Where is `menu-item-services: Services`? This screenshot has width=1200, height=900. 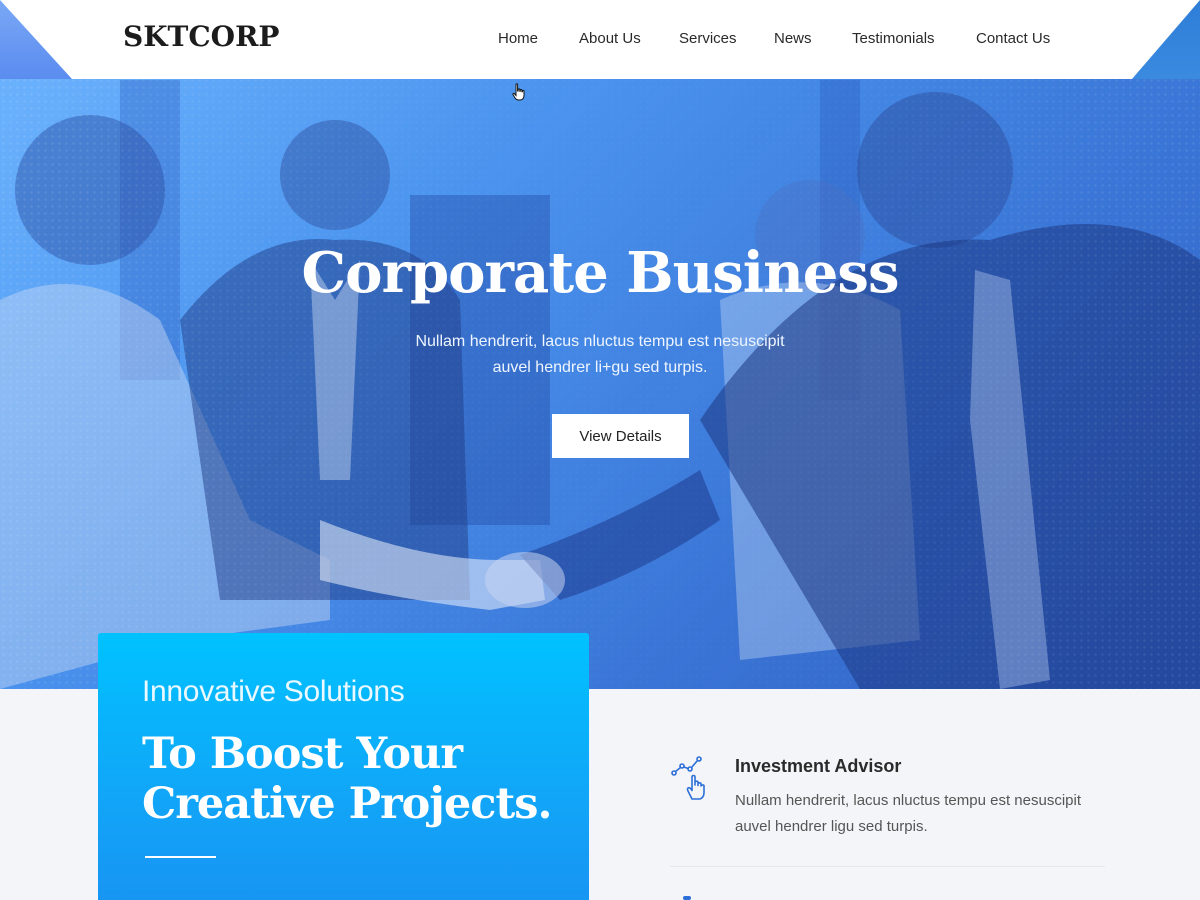
menu-item-services: Services is located at coordinates (708, 38).